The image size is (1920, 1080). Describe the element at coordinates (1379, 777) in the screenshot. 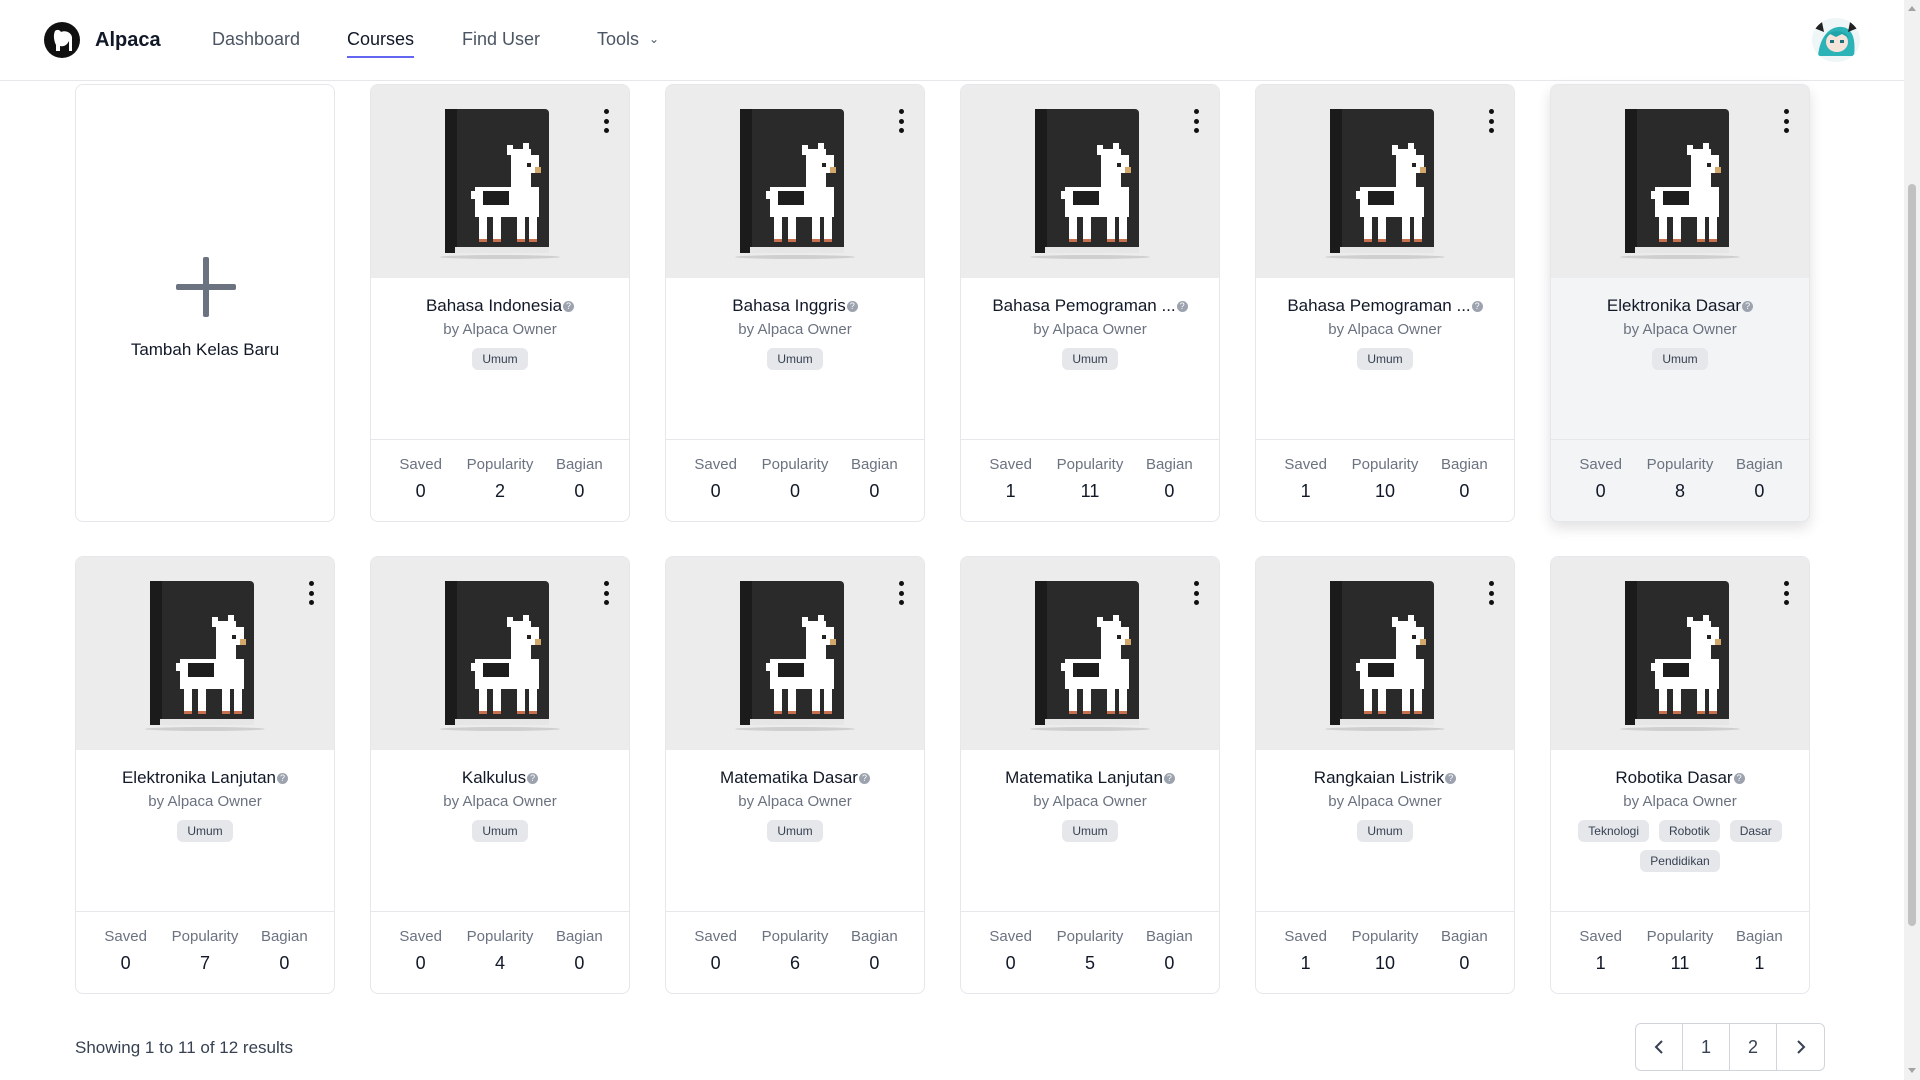

I see `course-title-text: Rangkaian Listrik` at that location.